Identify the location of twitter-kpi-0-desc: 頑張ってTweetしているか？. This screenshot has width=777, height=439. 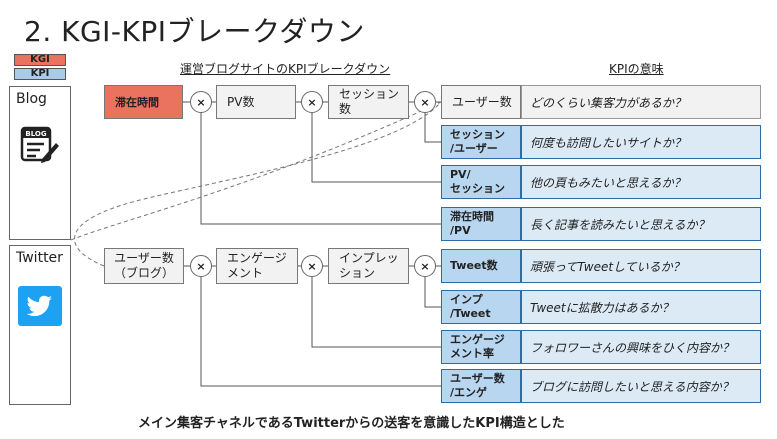
(641, 266).